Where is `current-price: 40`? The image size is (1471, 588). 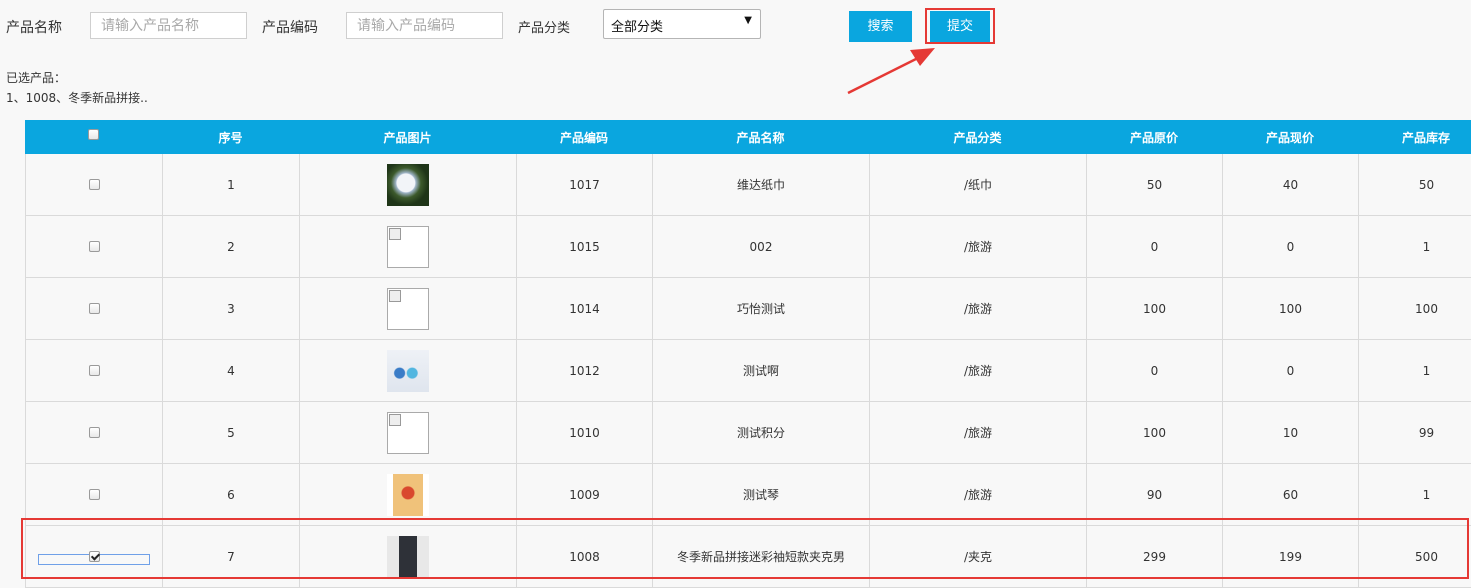
current-price: 40 is located at coordinates (1290, 184).